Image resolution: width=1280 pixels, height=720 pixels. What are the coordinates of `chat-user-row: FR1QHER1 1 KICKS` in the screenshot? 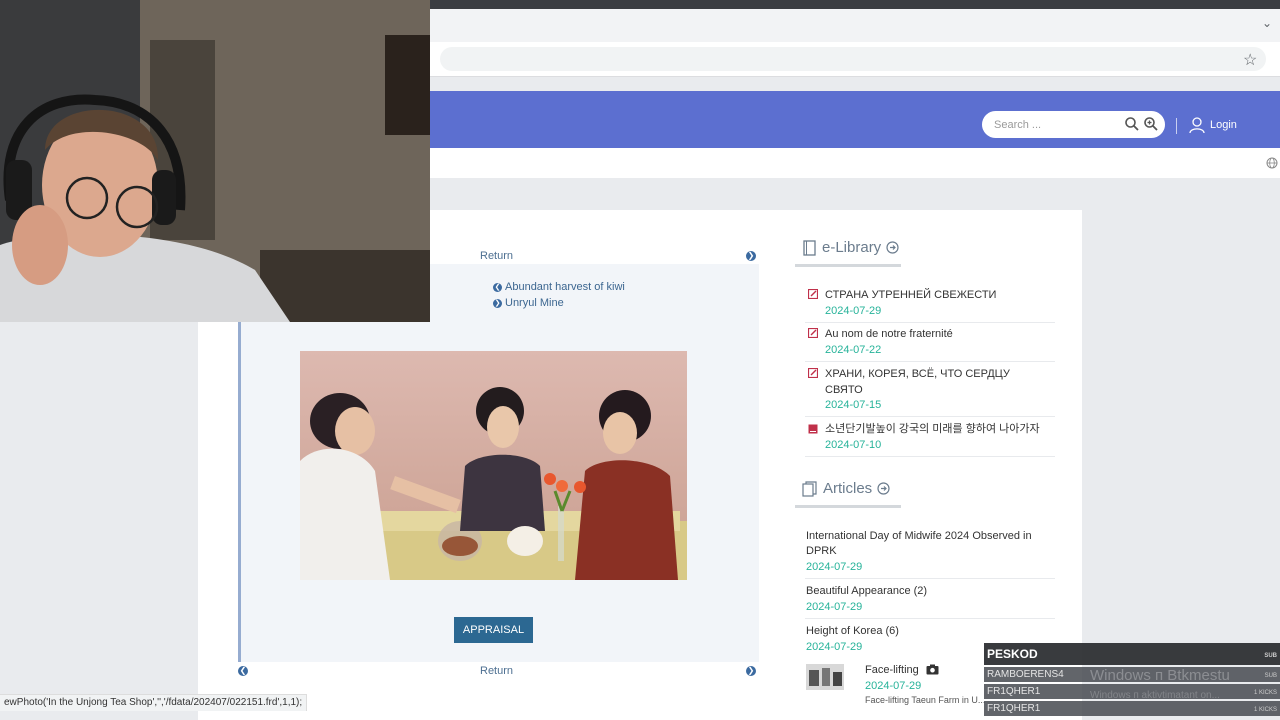 It's located at (1132, 708).